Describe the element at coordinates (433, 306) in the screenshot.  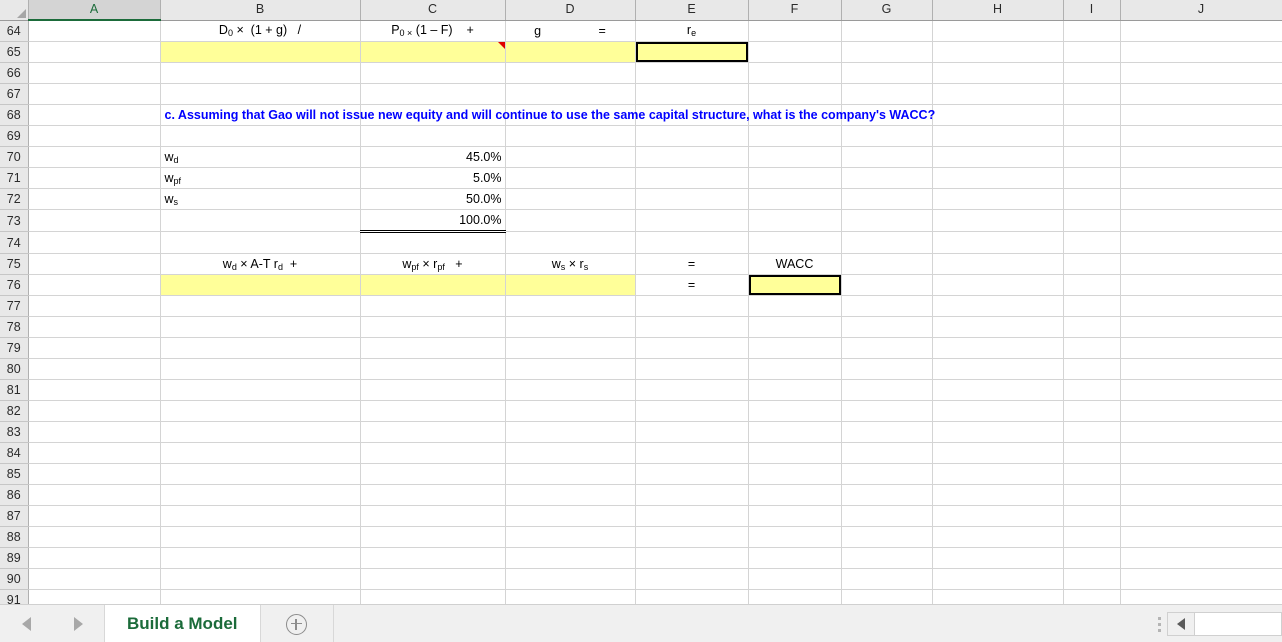
I see `cell-c77` at that location.